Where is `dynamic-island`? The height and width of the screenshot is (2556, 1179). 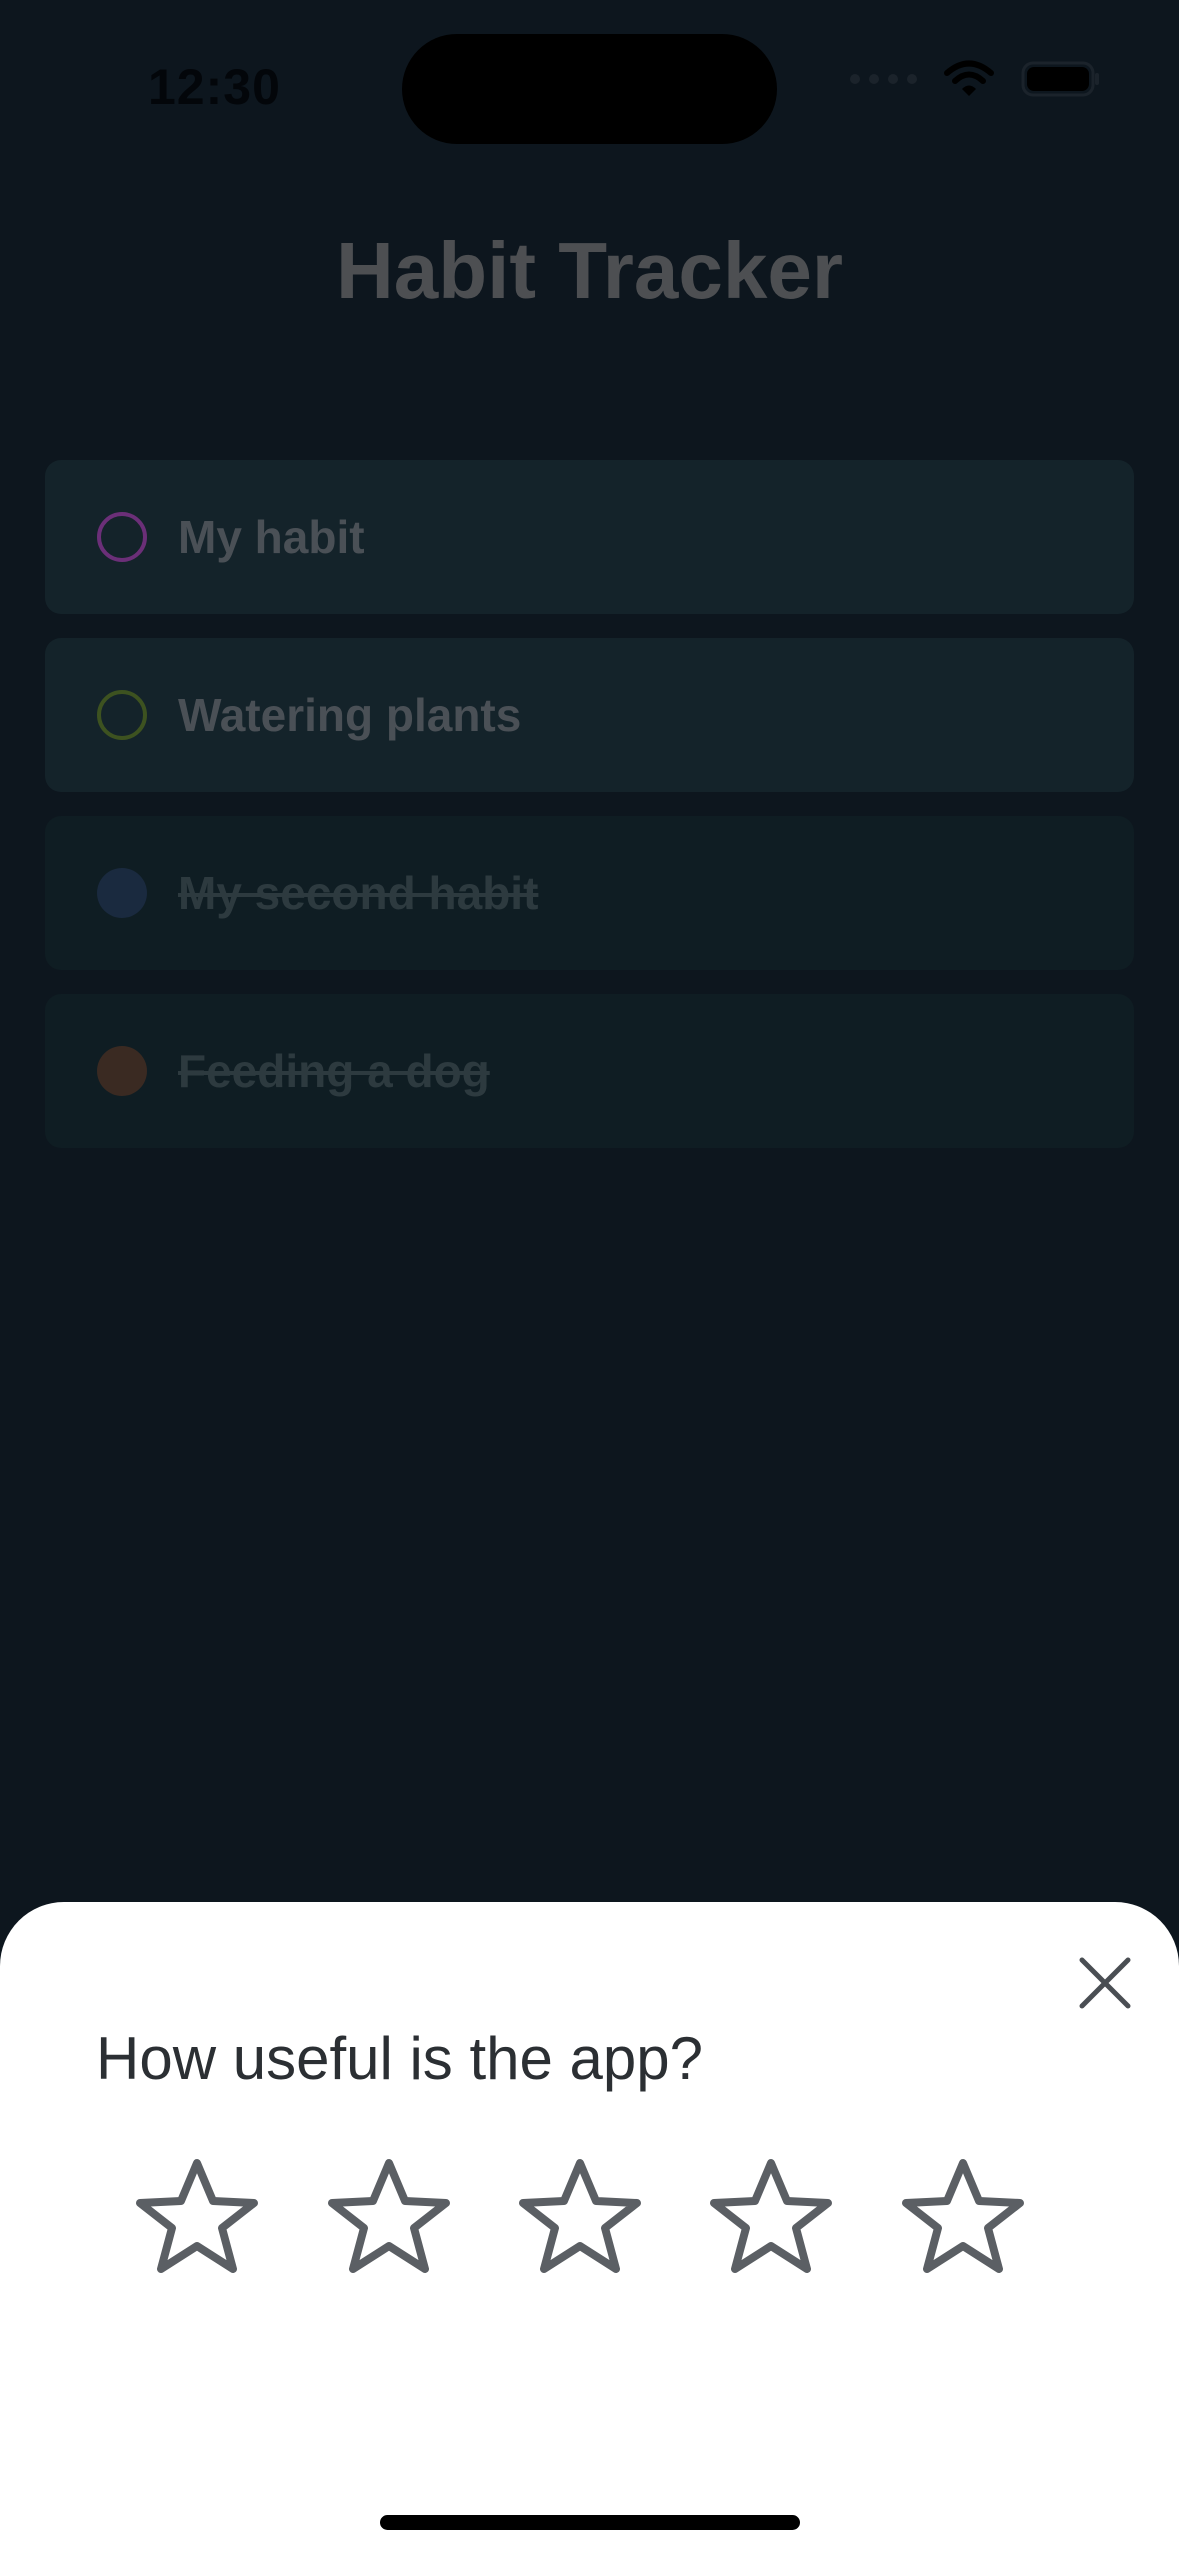 dynamic-island is located at coordinates (589, 89).